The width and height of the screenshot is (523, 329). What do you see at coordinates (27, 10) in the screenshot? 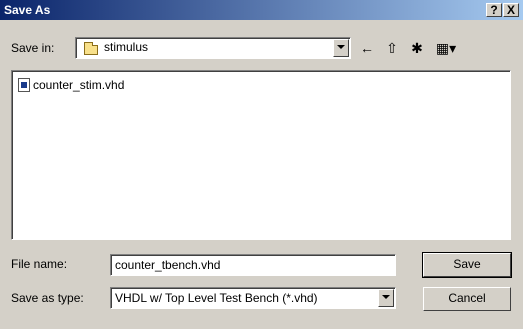
I see `window-title: Save As` at bounding box center [27, 10].